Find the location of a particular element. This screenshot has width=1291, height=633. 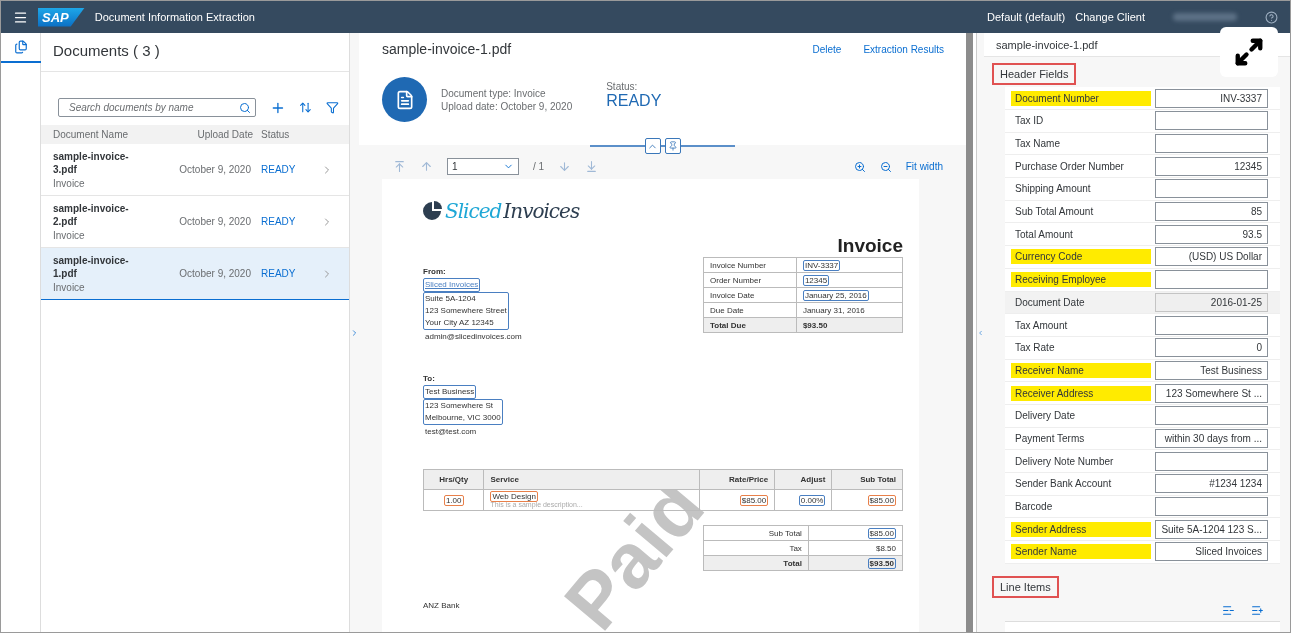

field-input: Sliced Invoices is located at coordinates (1211, 552).